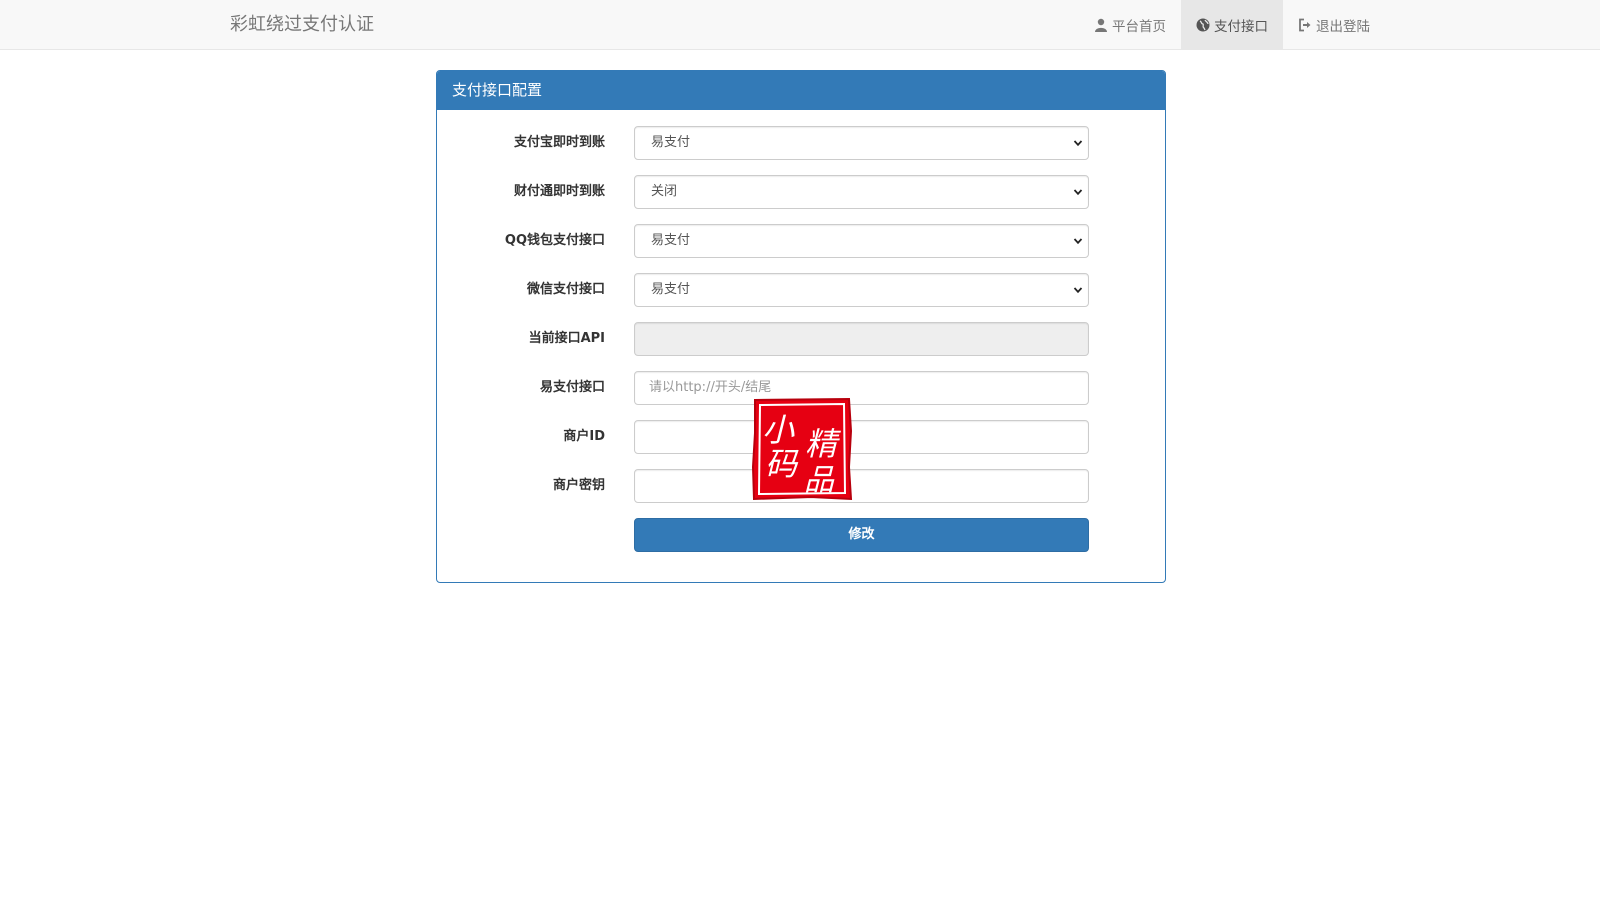  What do you see at coordinates (861, 192) in the screenshot?
I see `tenpay-select: 关闭` at bounding box center [861, 192].